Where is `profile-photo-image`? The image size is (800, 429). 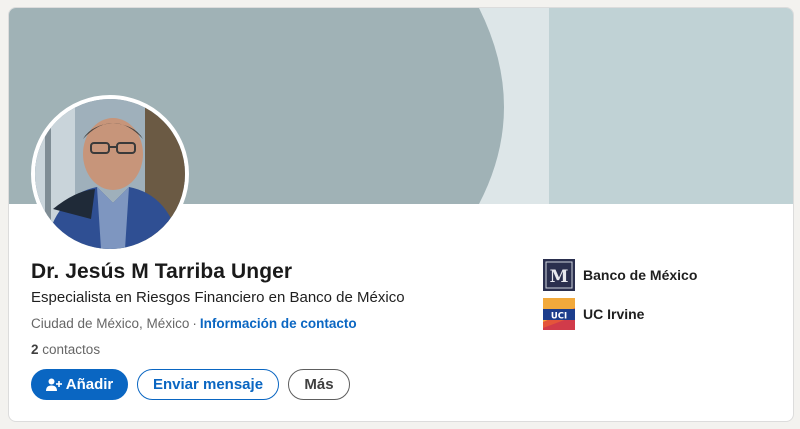 profile-photo-image is located at coordinates (110, 174).